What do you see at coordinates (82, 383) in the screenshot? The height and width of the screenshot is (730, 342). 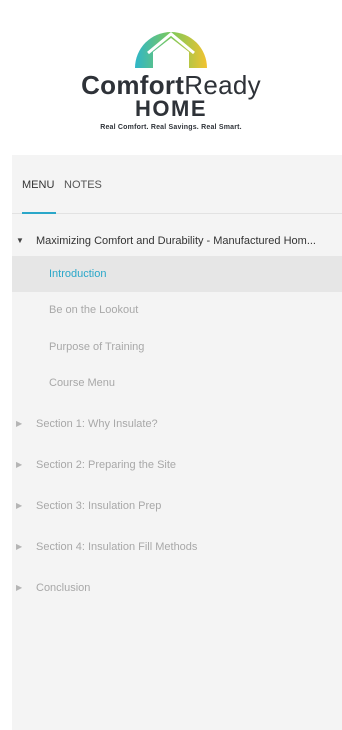 I see `lesson-label: Course Menu` at bounding box center [82, 383].